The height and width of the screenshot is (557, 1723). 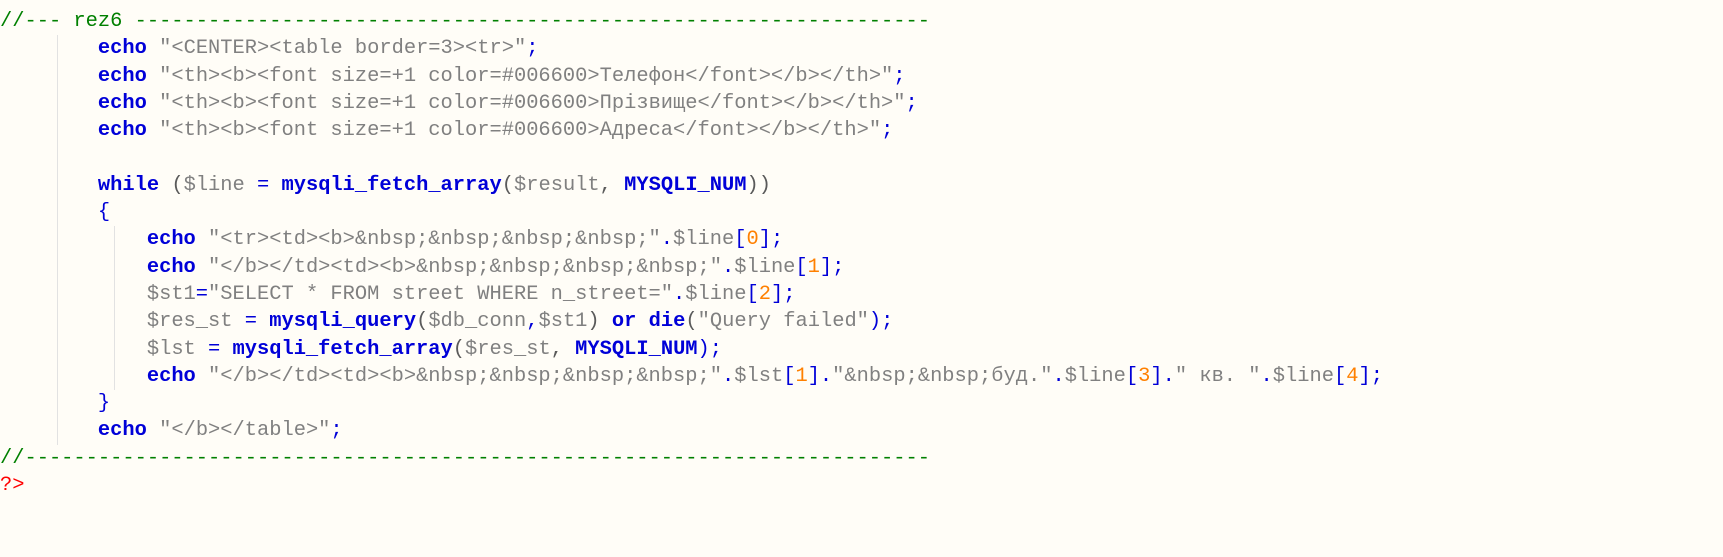 What do you see at coordinates (441, 294) in the screenshot?
I see `code-token-str: "SELECT * FROM street WHERE n_street="` at bounding box center [441, 294].